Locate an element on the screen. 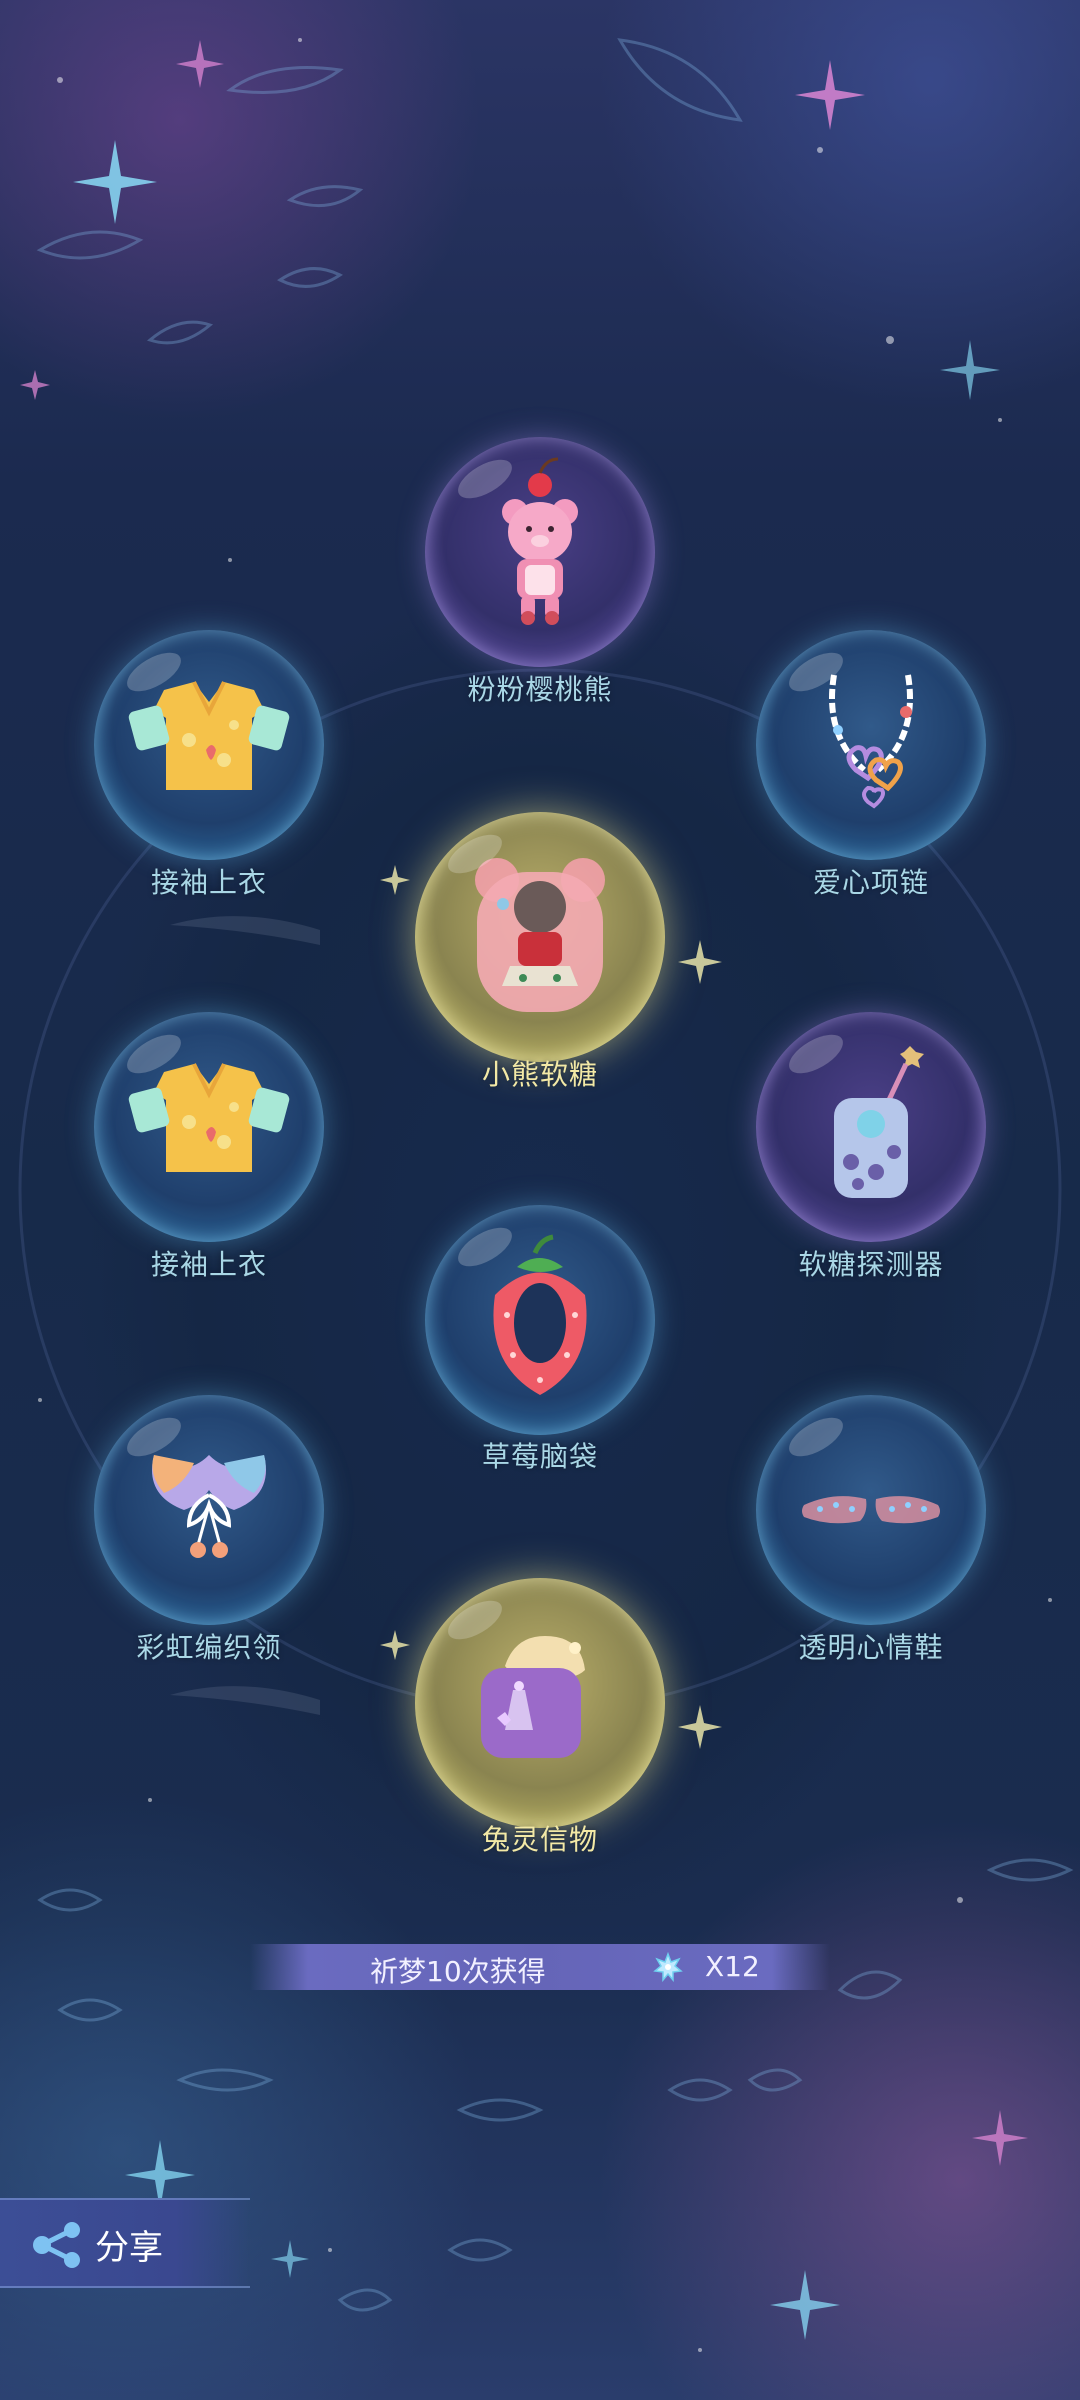 This screenshot has width=1080, height=2400. item-label-sleeve-top-2: 接袖上衣 is located at coordinates (208, 1264).